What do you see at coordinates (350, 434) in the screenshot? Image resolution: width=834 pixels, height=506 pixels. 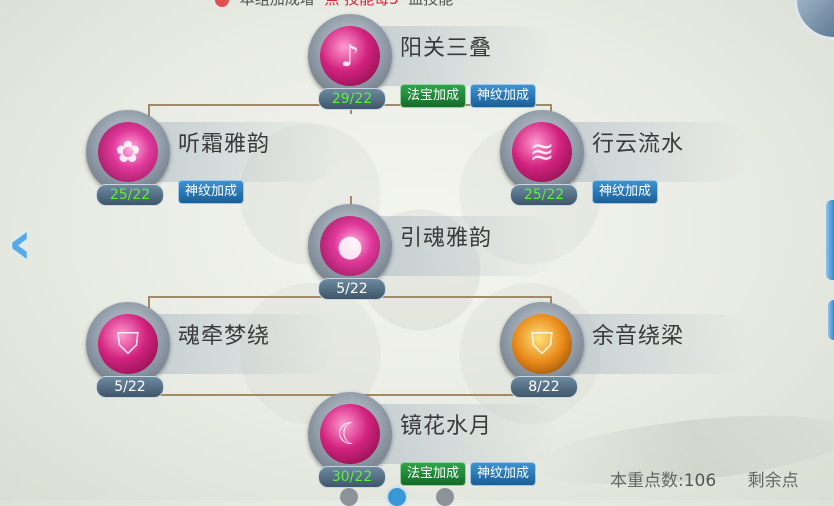 I see `crescent-moon-icon: ☾` at bounding box center [350, 434].